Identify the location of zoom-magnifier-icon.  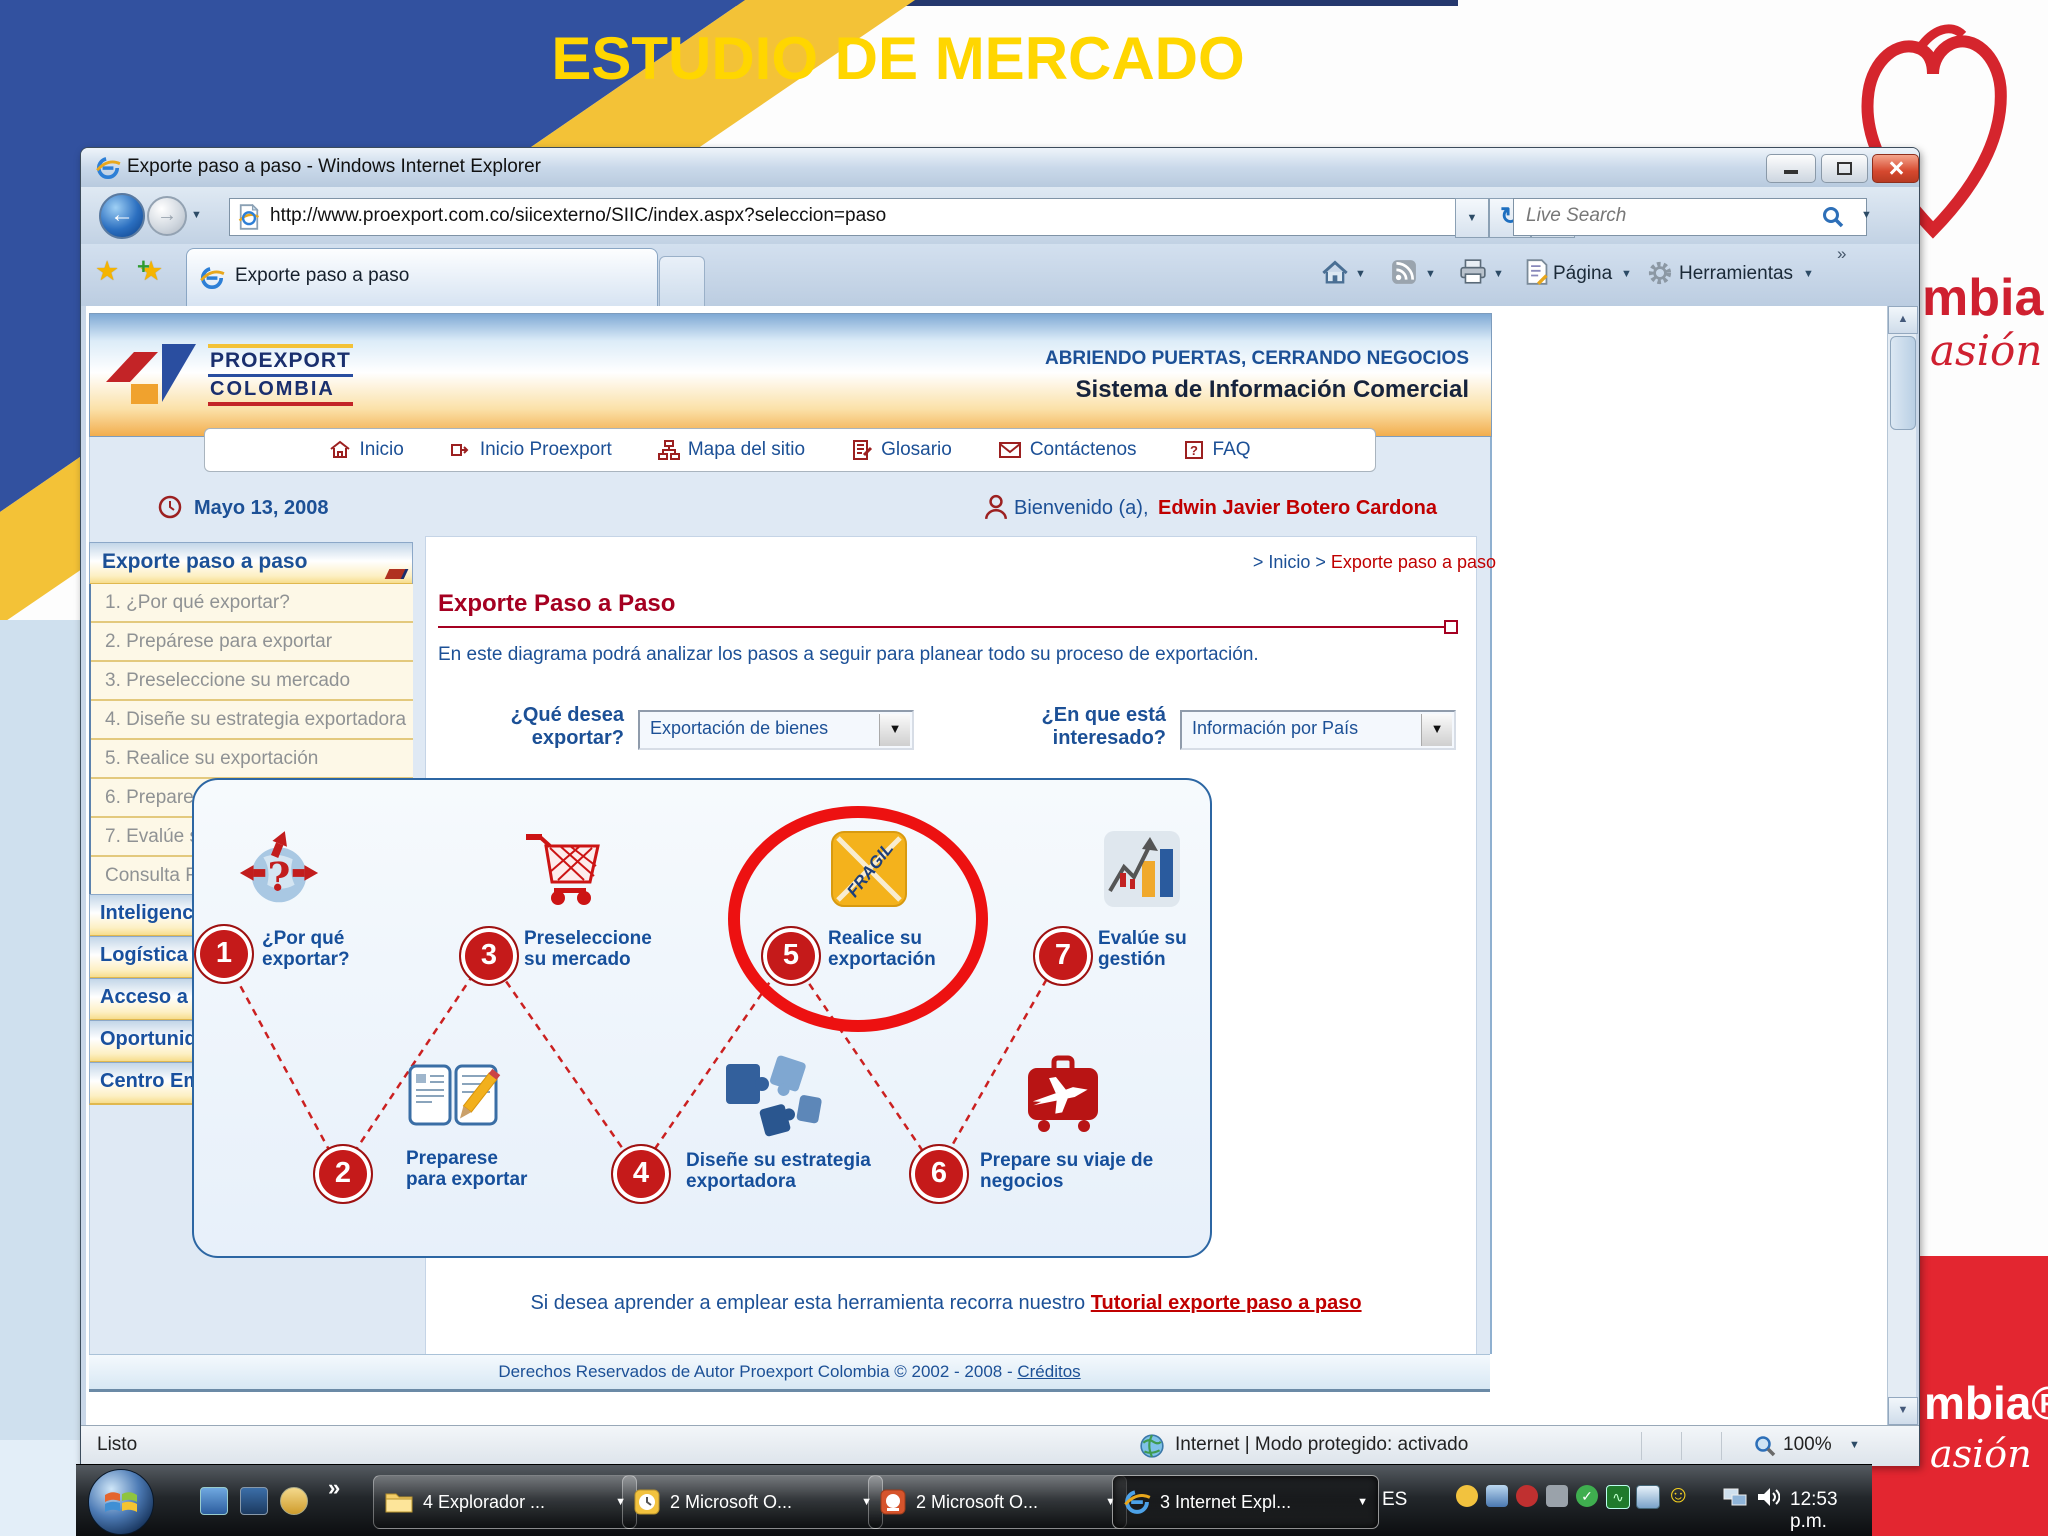
(1765, 1446).